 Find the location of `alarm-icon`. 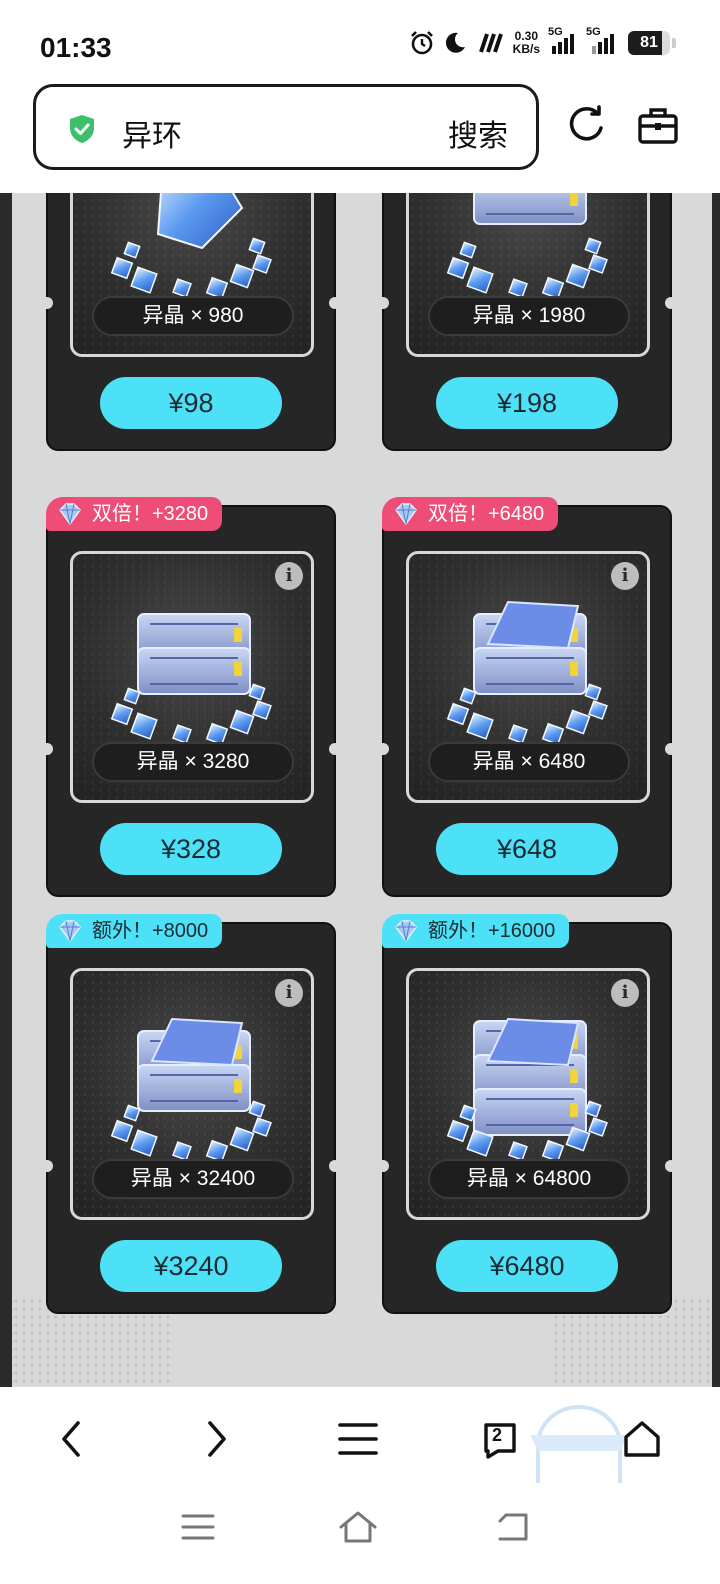

alarm-icon is located at coordinates (421, 43).